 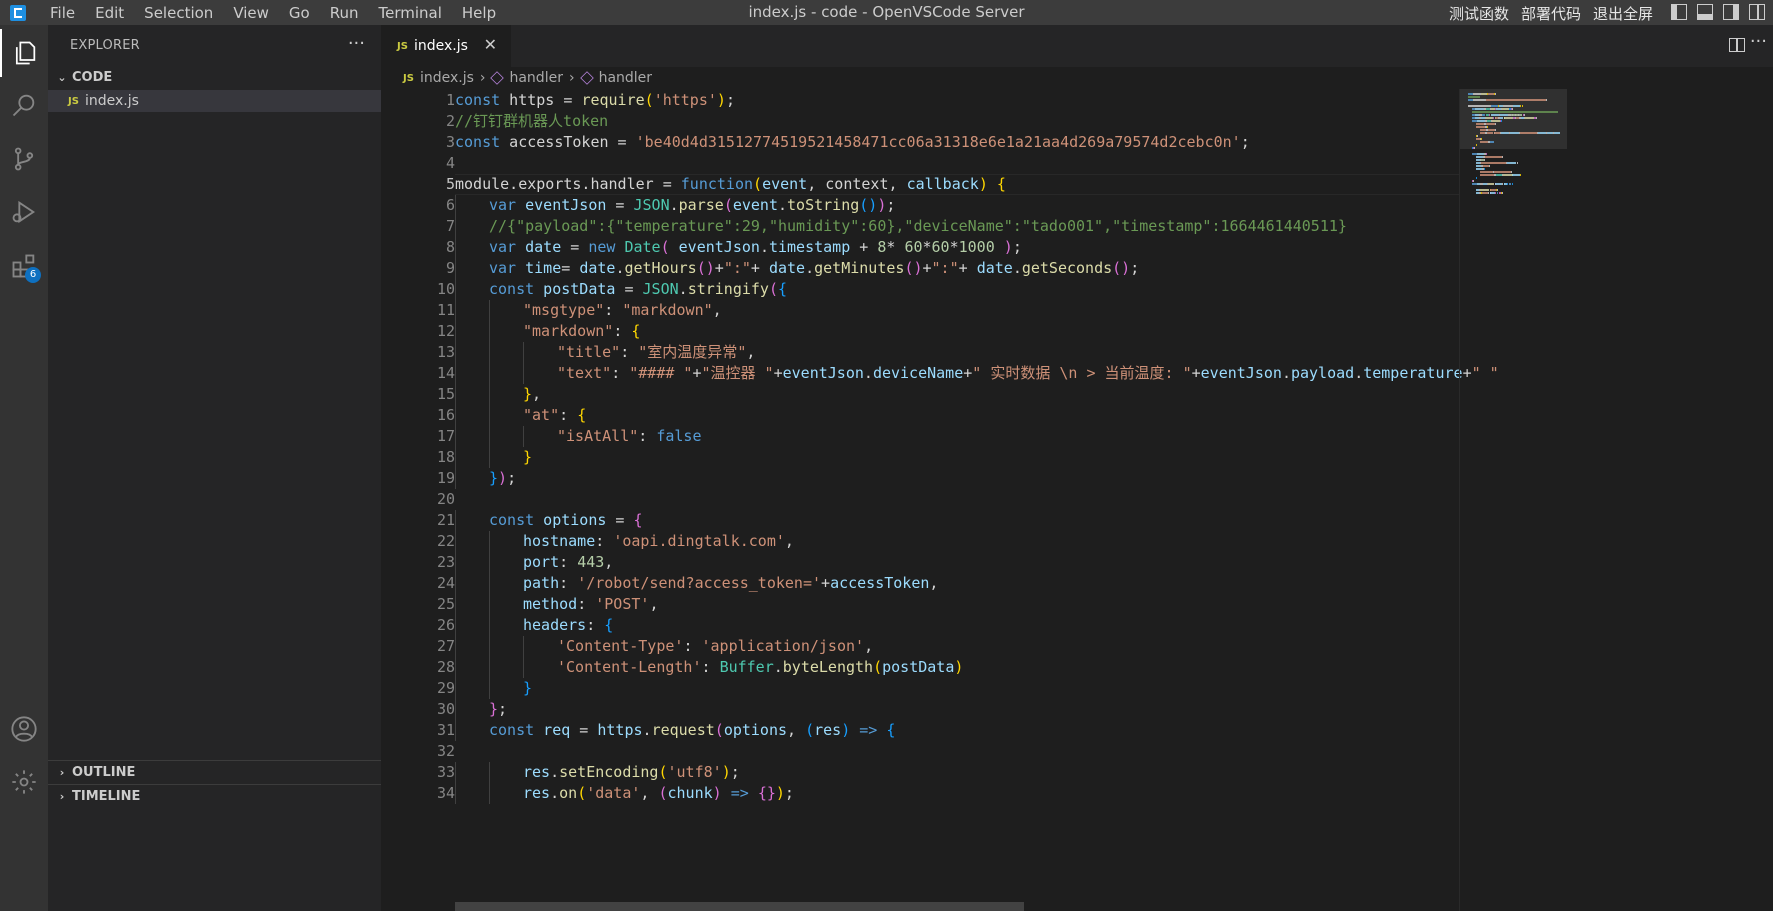 What do you see at coordinates (356, 43) in the screenshot?
I see `explorer-more-actions-icon: ···` at bounding box center [356, 43].